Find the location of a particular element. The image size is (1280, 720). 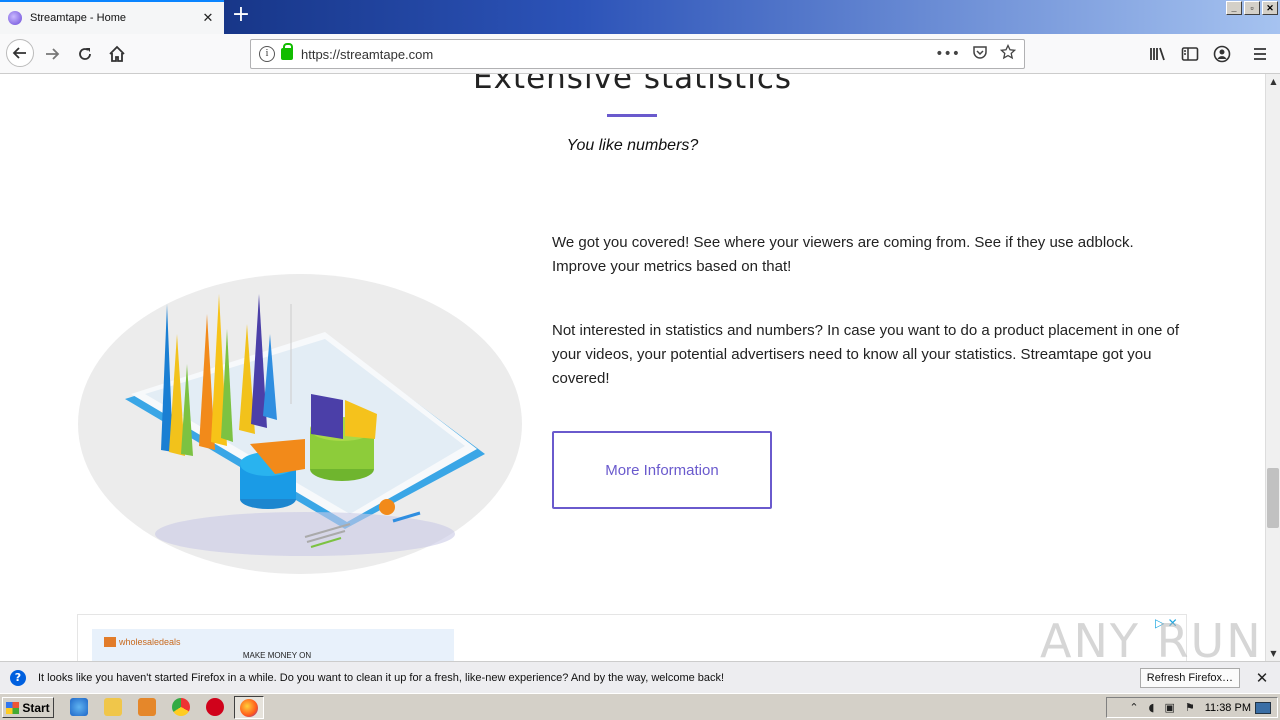

wholesale-deals-logo-icon is located at coordinates (110, 642).